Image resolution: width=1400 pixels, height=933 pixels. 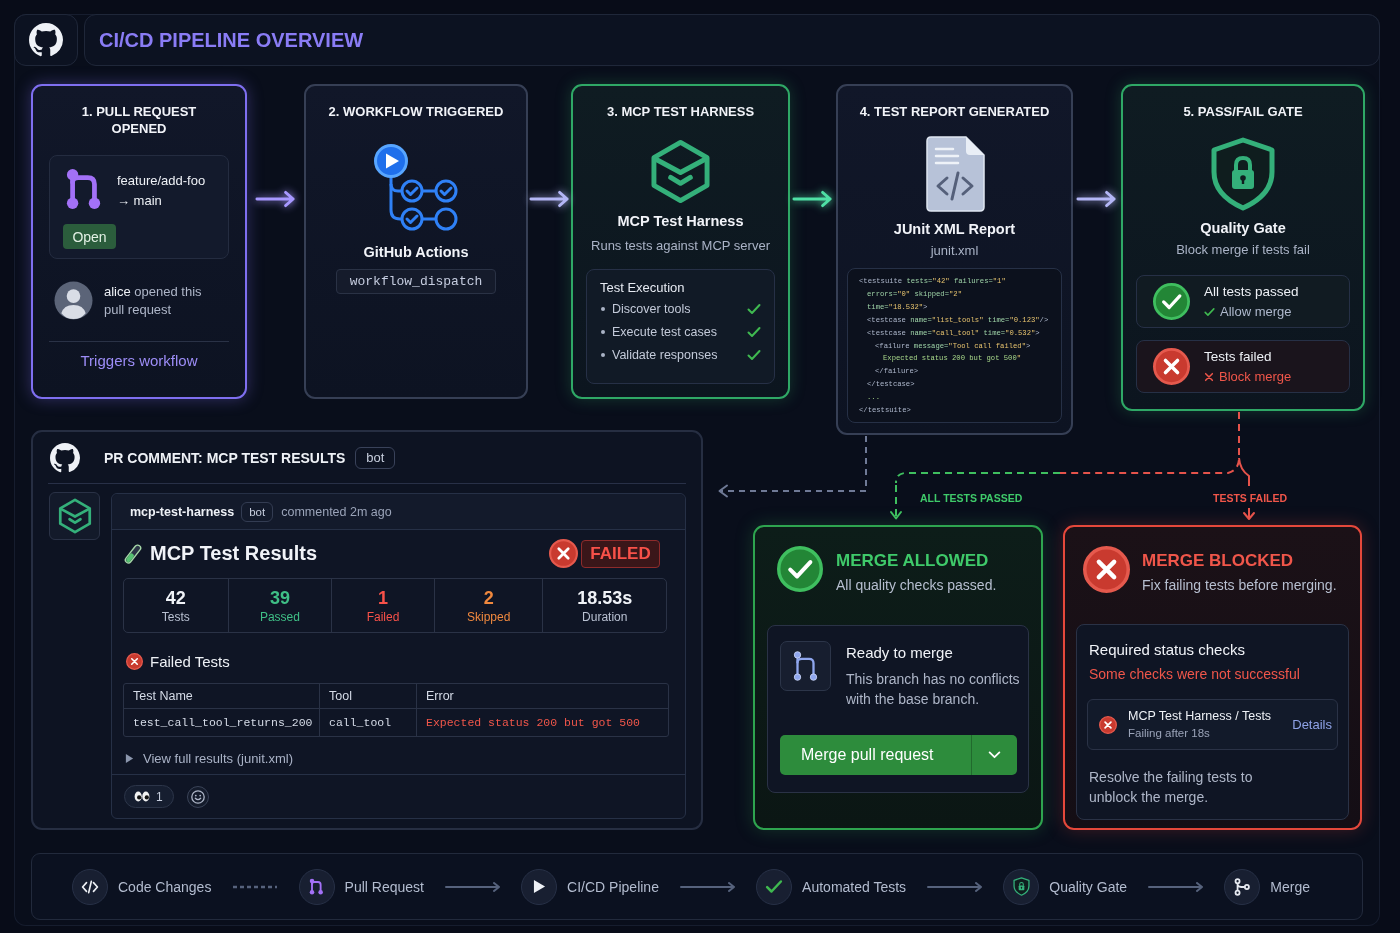 I want to click on flow-step-label: Automated Tests, so click(x=854, y=886).